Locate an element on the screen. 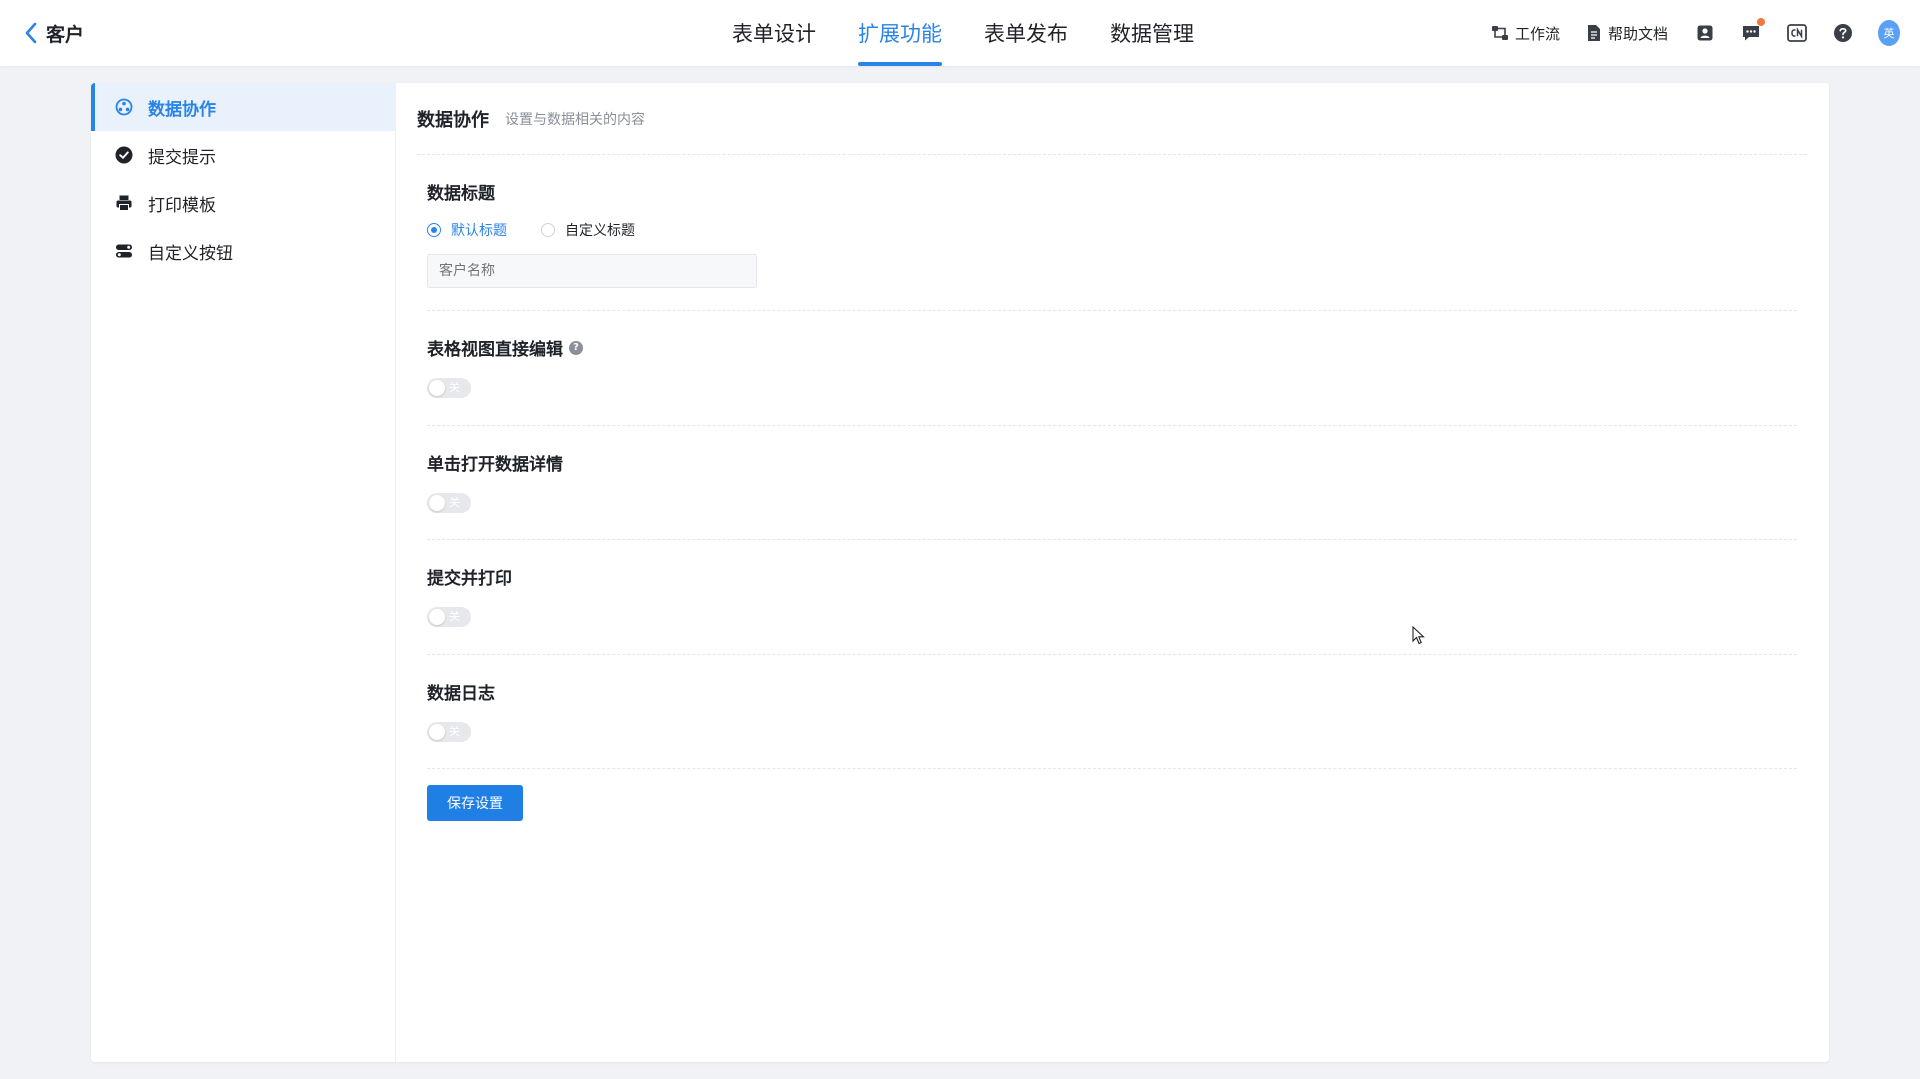 The height and width of the screenshot is (1079, 1920). user-avatar-button: 英 is located at coordinates (1889, 33).